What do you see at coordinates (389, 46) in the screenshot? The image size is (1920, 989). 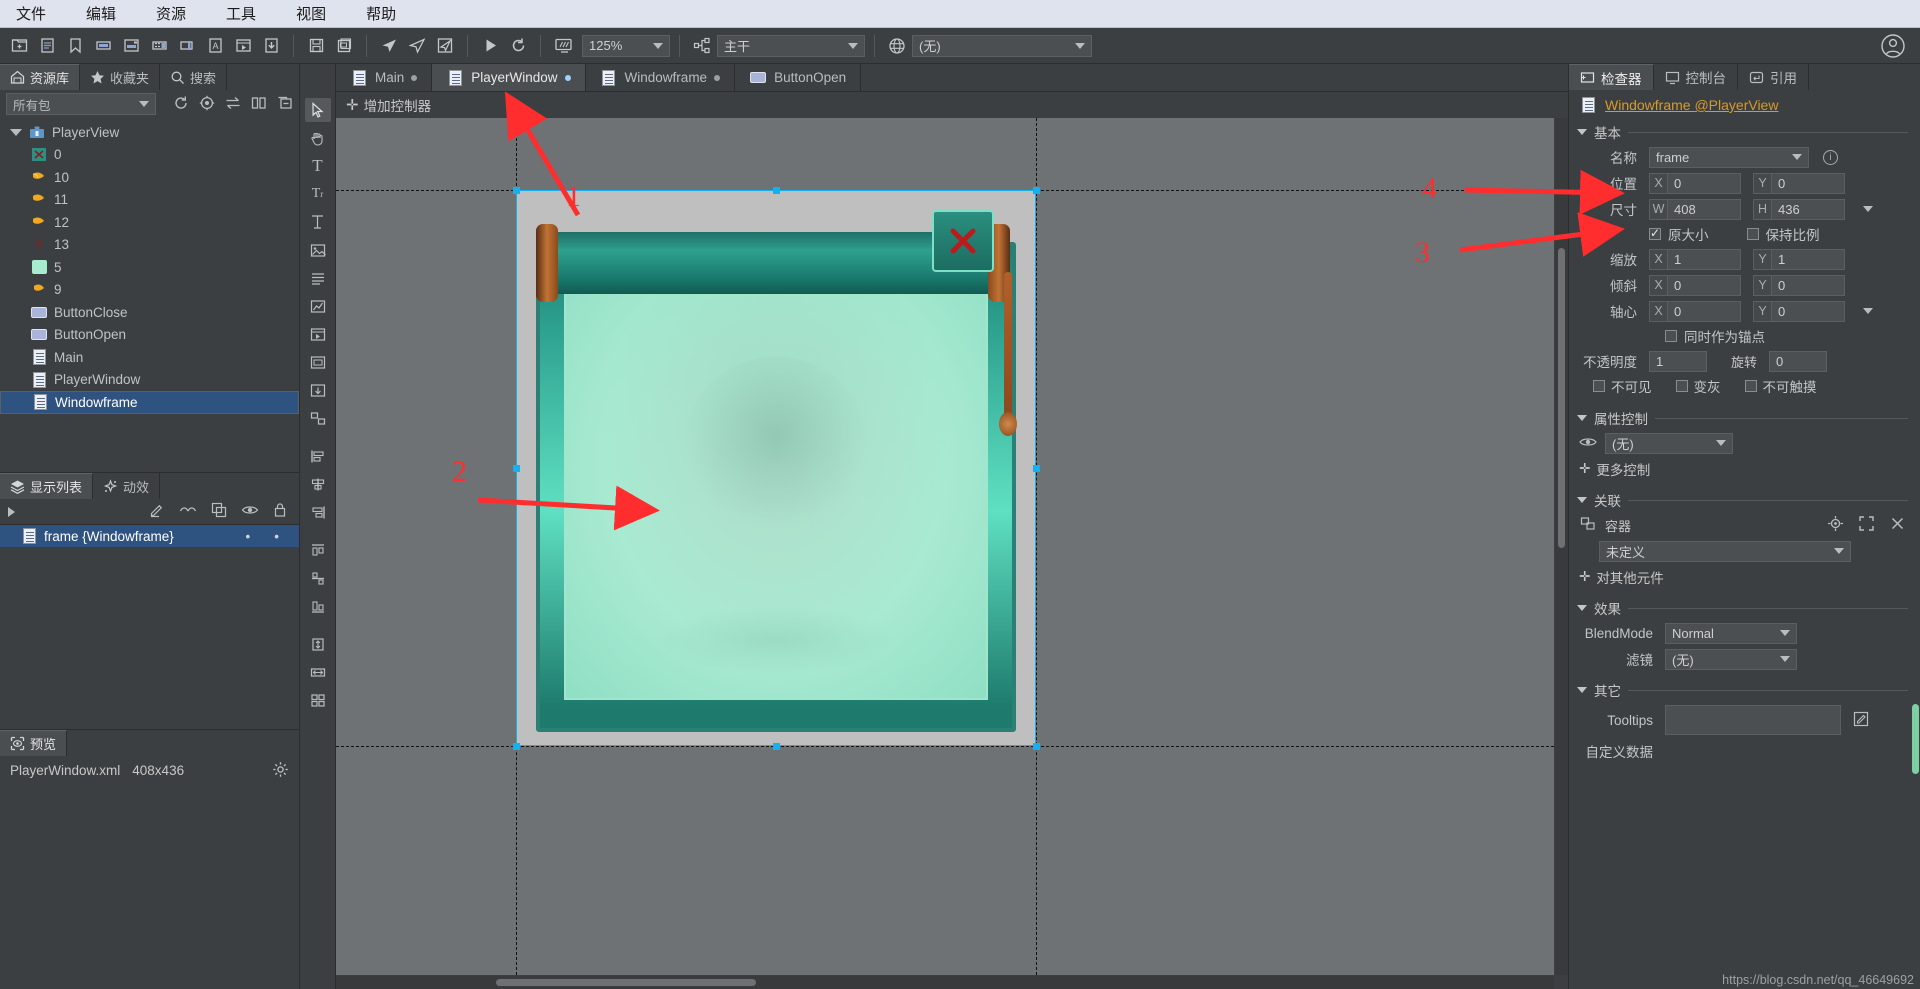 I see `publish-icon` at bounding box center [389, 46].